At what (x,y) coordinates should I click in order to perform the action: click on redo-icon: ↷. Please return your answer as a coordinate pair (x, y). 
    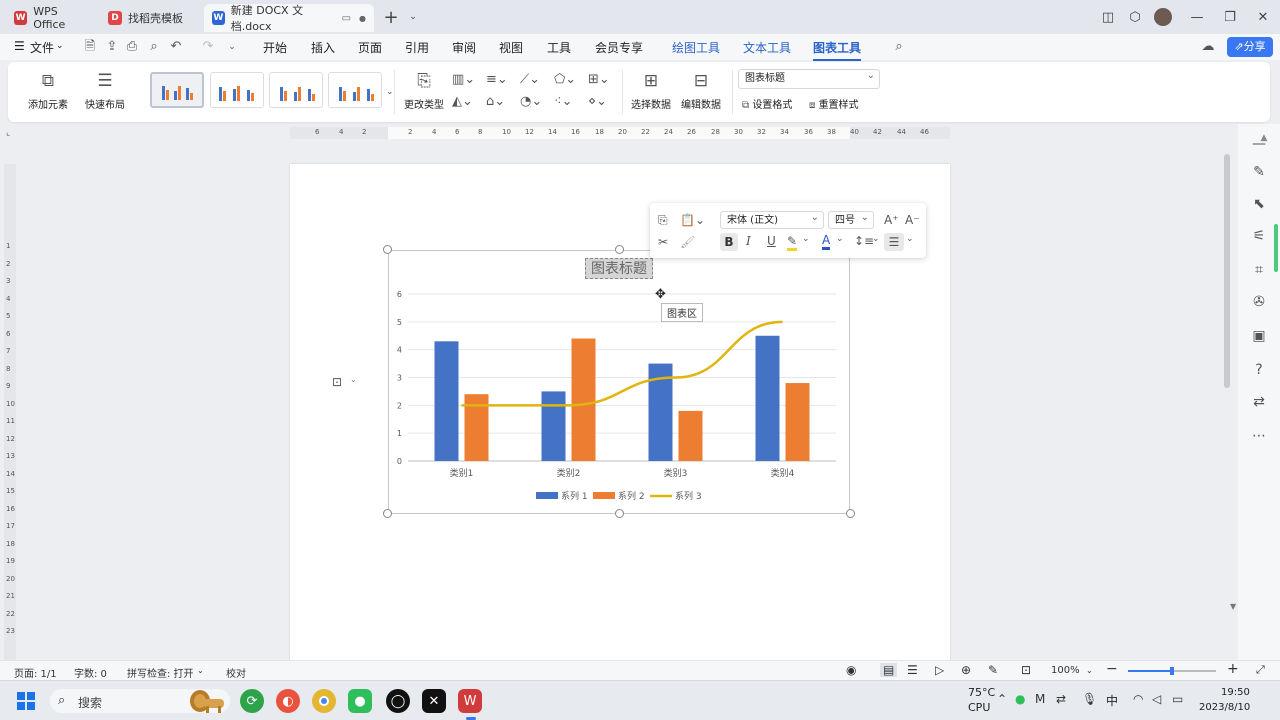
    Looking at the image, I should click on (208, 47).